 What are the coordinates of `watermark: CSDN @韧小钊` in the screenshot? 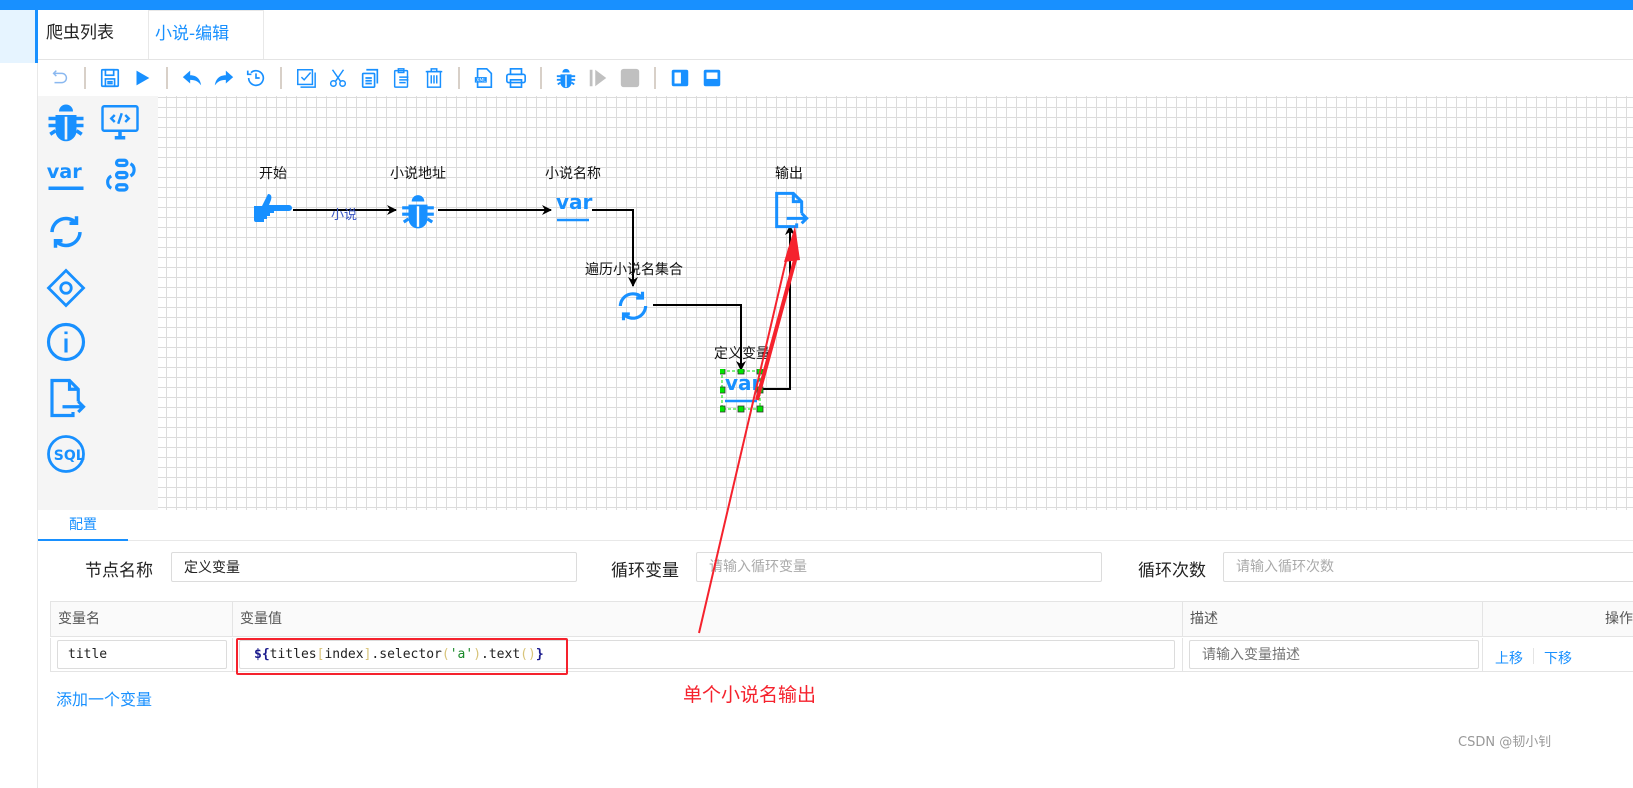 It's located at (1505, 742).